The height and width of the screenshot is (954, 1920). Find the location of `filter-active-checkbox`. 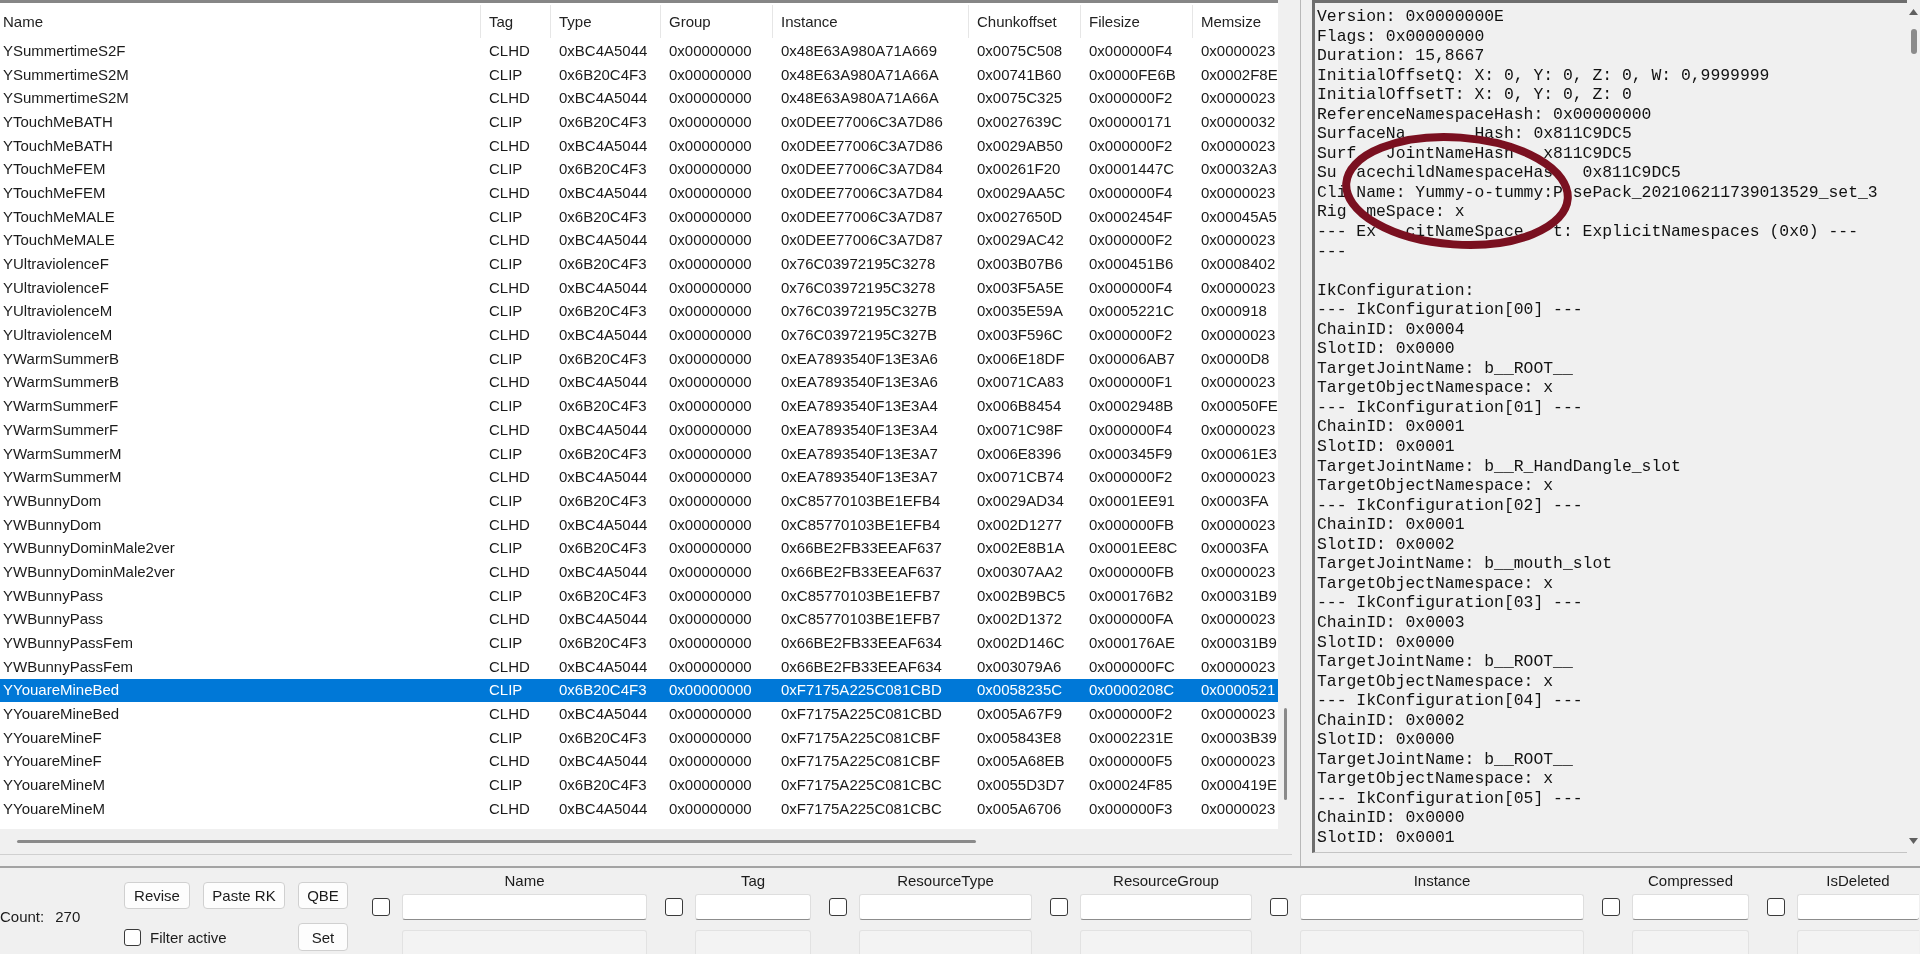

filter-active-checkbox is located at coordinates (132, 937).